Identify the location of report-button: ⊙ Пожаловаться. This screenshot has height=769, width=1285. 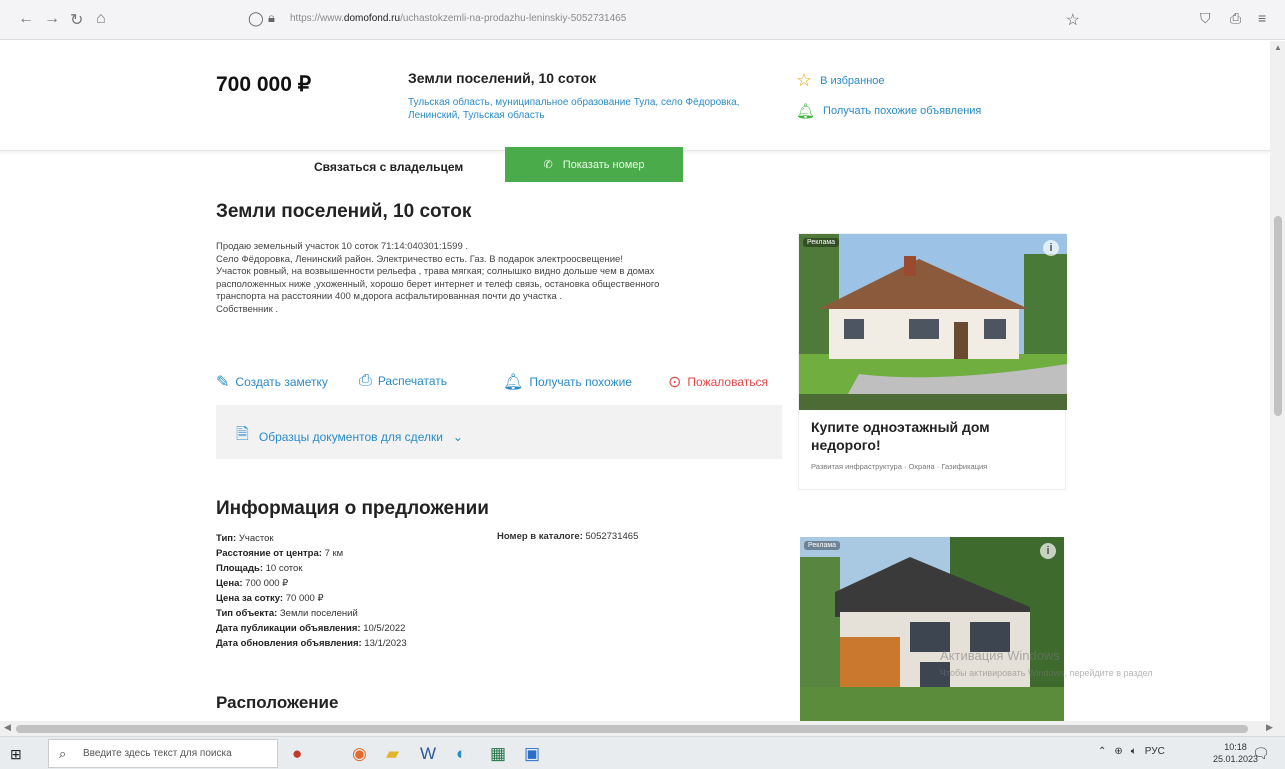
(718, 382).